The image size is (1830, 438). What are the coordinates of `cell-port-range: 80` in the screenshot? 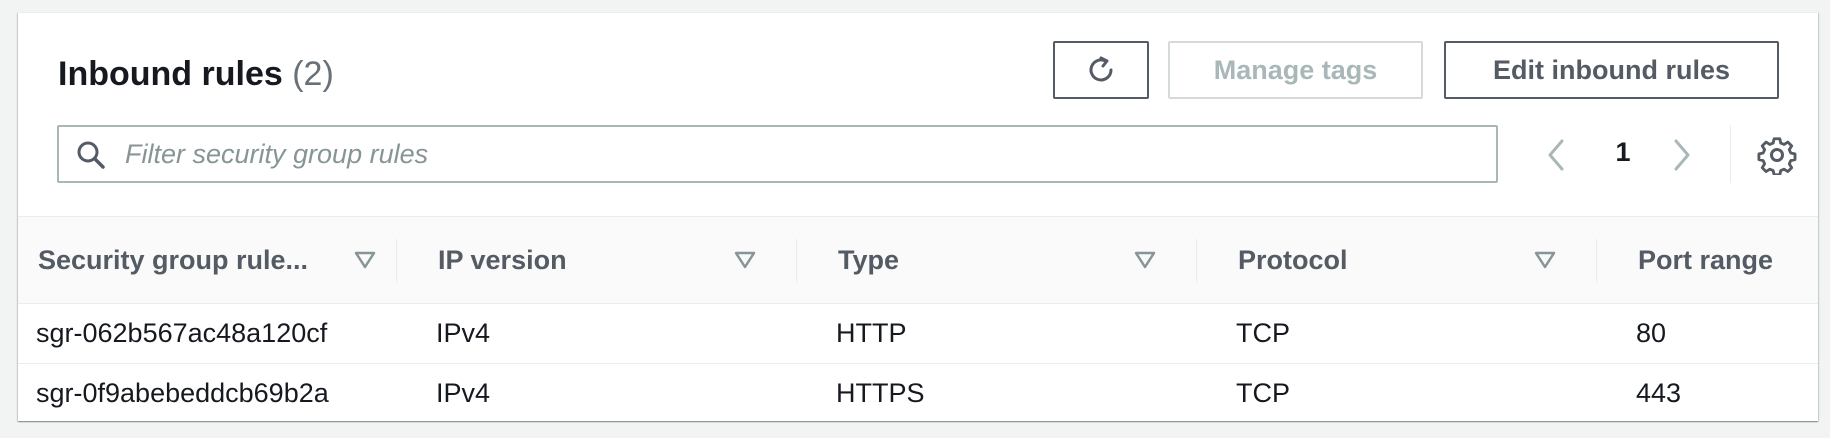 It's located at (1651, 333).